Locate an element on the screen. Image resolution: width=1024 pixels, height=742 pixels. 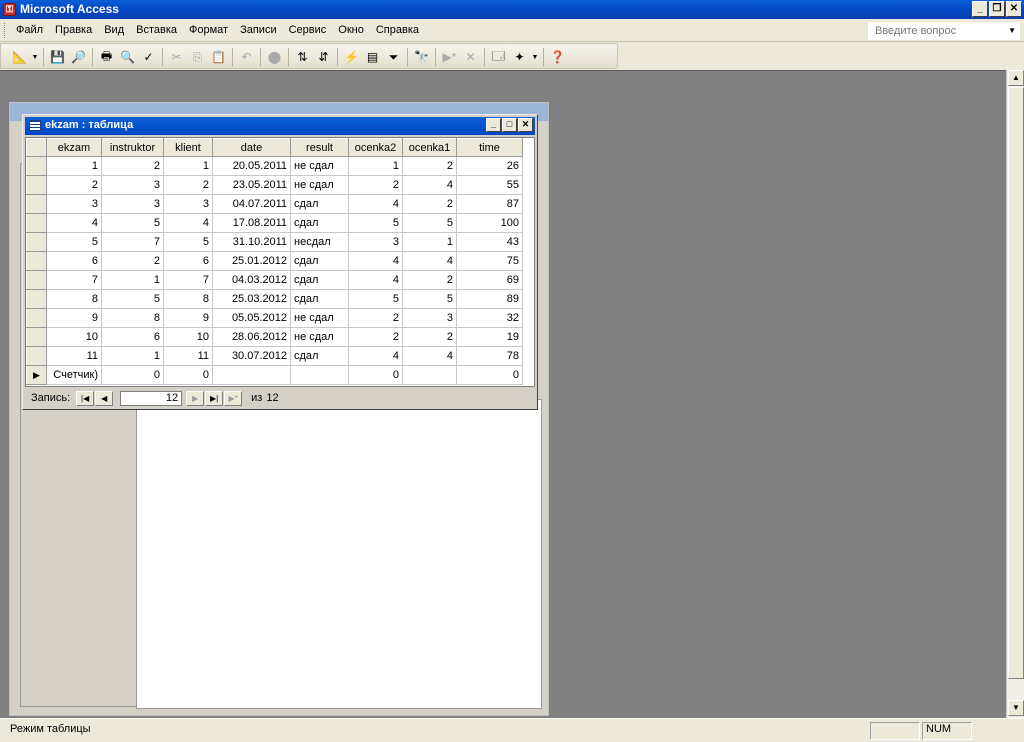
cell-klient: 7 is located at coordinates (188, 280).